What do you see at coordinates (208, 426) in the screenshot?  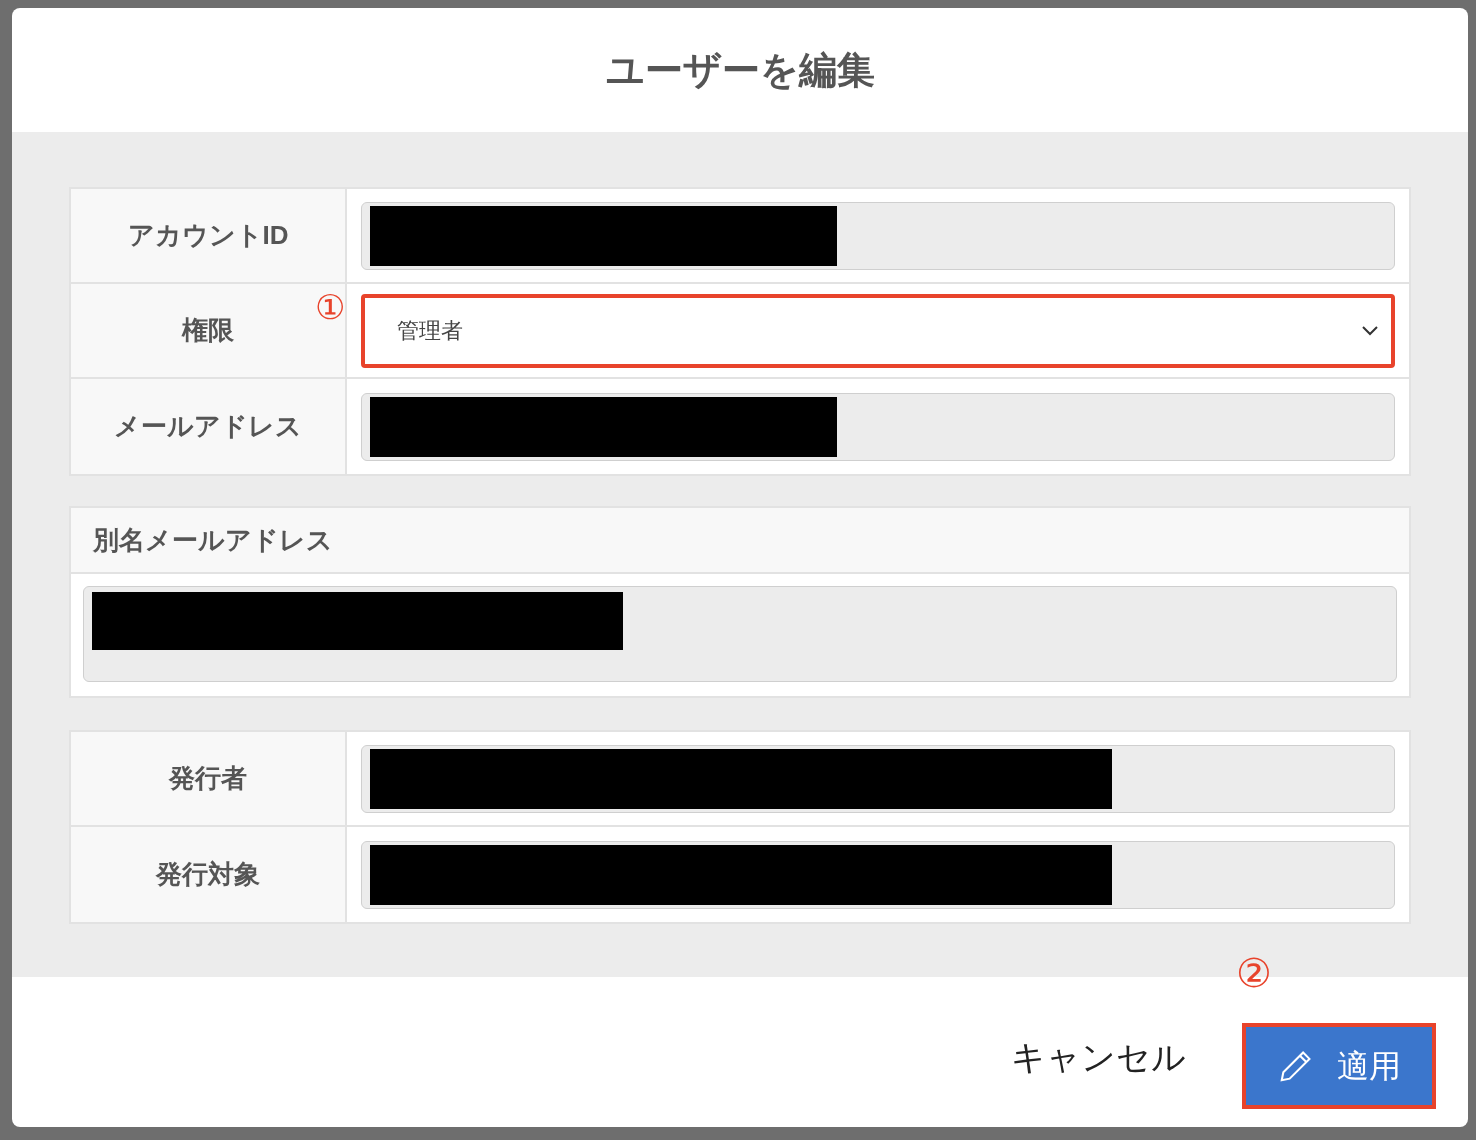 I see `field-label: メールアドレス` at bounding box center [208, 426].